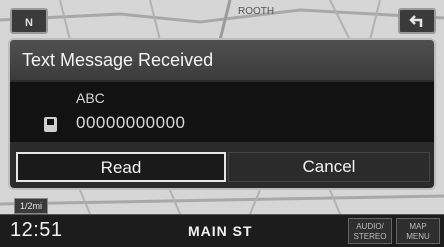 This screenshot has width=444, height=247. Describe the element at coordinates (256, 11) in the screenshot. I see `road-label: ROOTH` at that location.